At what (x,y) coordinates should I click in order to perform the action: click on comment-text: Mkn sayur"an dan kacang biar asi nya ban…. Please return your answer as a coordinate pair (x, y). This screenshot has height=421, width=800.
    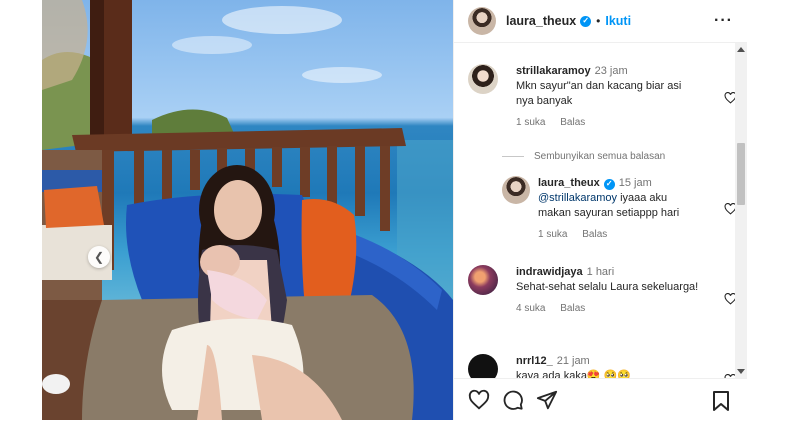
    Looking at the image, I should click on (599, 93).